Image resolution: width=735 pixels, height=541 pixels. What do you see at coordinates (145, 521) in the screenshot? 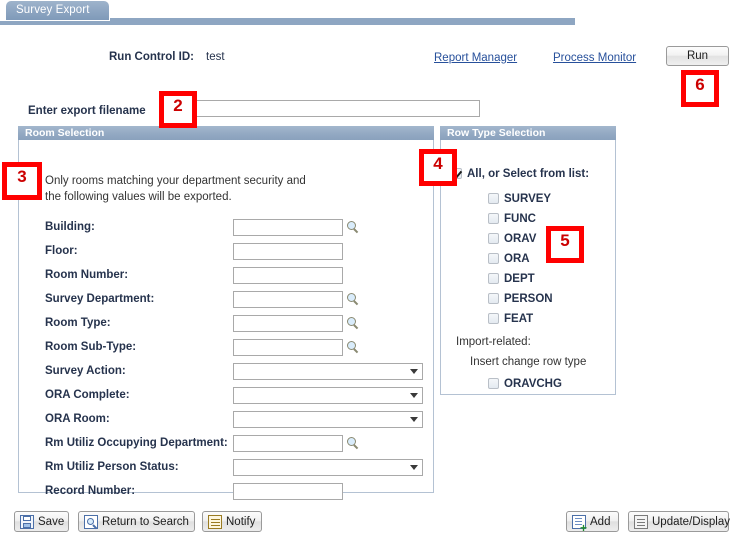
I see `return-to-search-button-label: Return to Search` at bounding box center [145, 521].